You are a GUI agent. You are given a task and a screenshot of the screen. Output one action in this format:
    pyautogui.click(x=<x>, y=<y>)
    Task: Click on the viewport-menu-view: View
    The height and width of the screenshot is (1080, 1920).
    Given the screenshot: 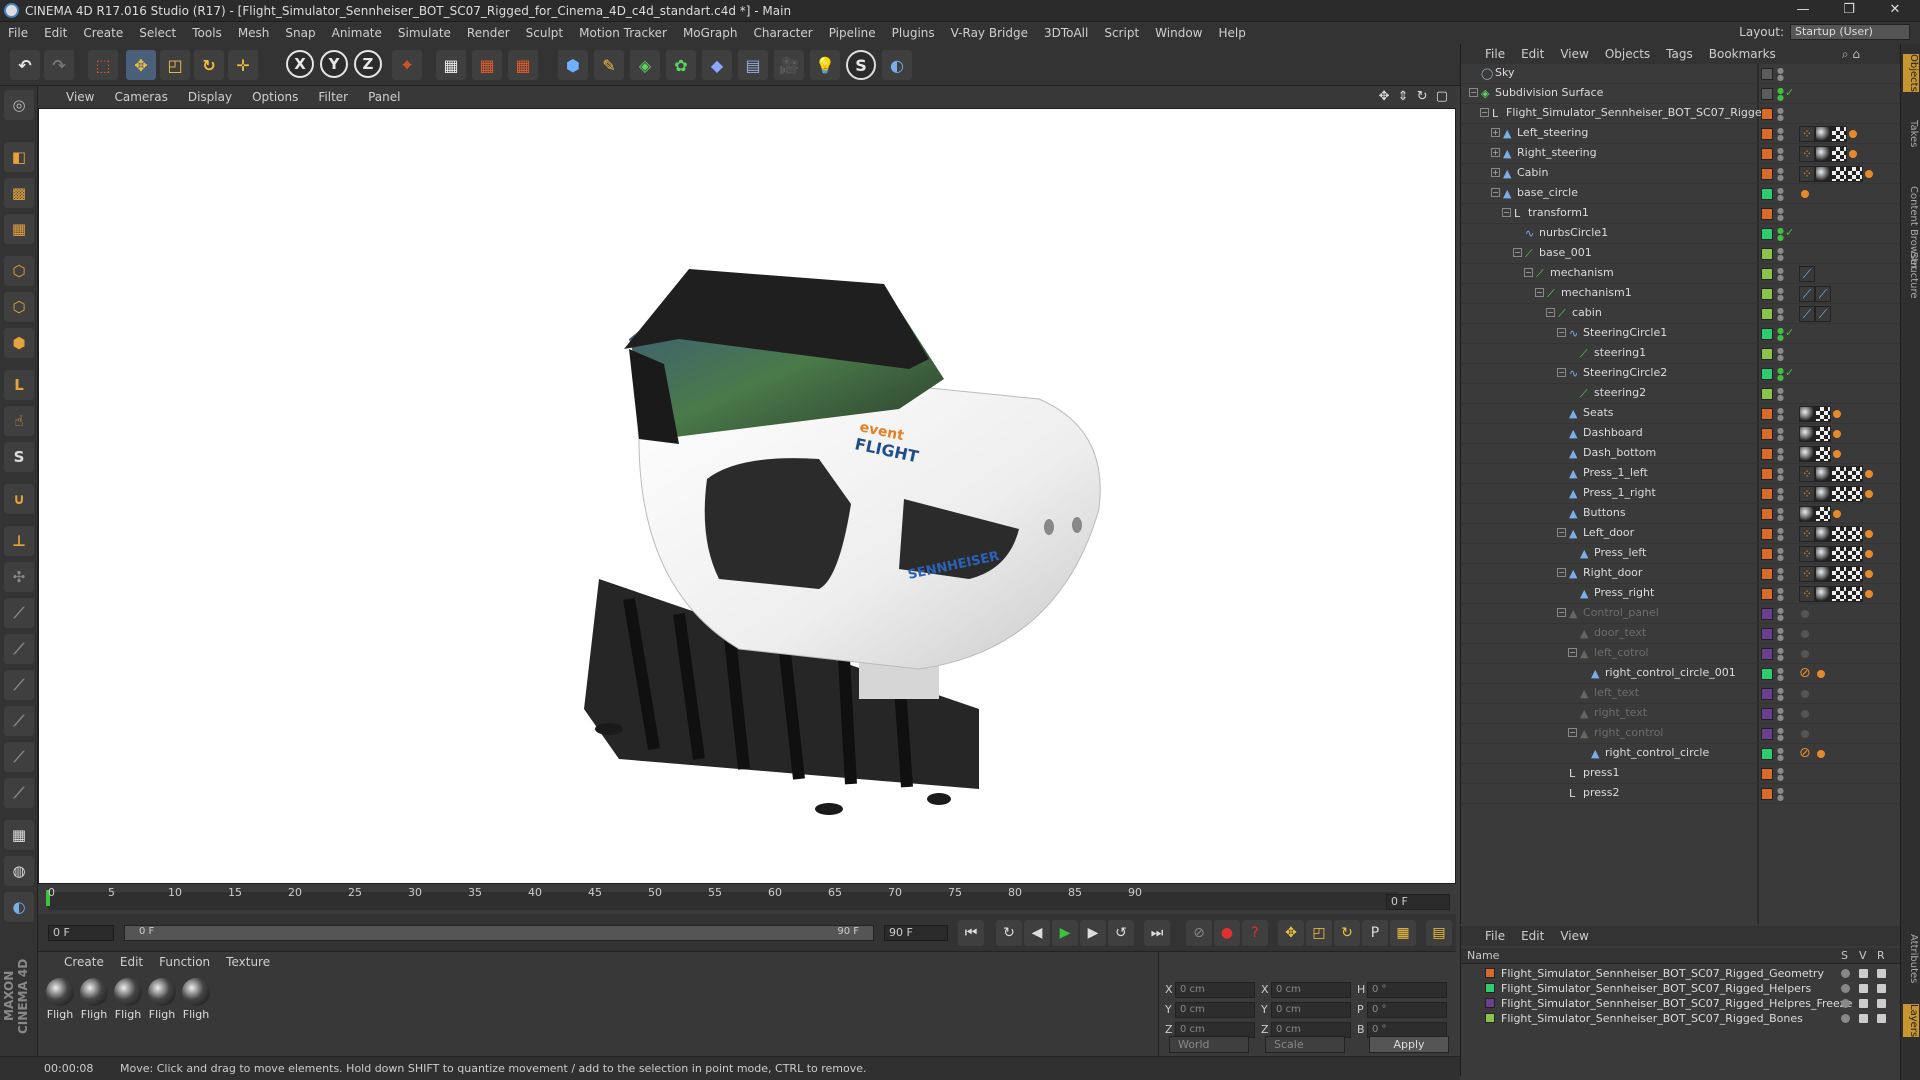 What is the action you would take?
    pyautogui.click(x=80, y=97)
    